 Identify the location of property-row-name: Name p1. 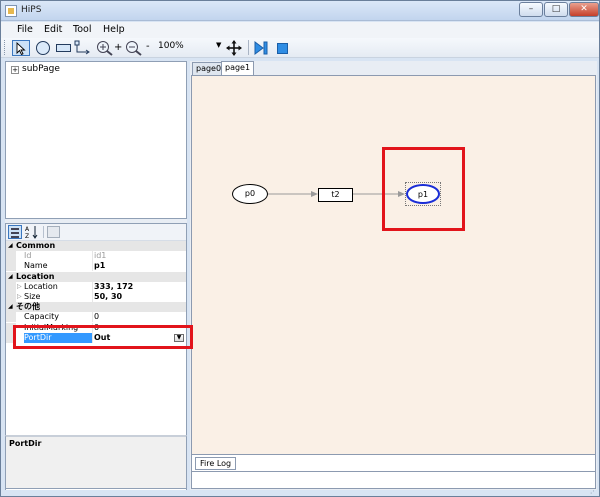
(96, 266).